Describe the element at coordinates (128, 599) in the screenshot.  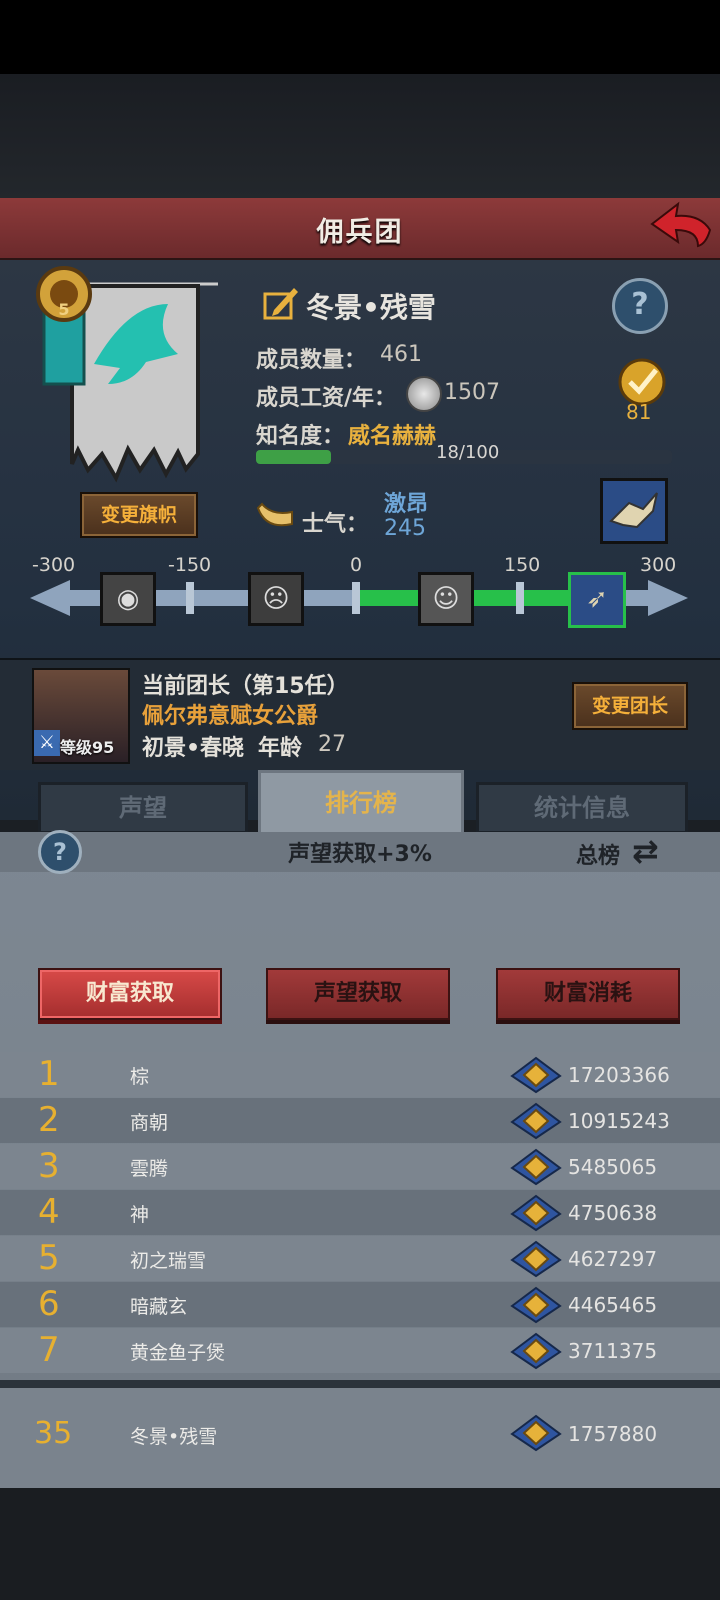
I see `morale-level-eye-icon: ◉` at that location.